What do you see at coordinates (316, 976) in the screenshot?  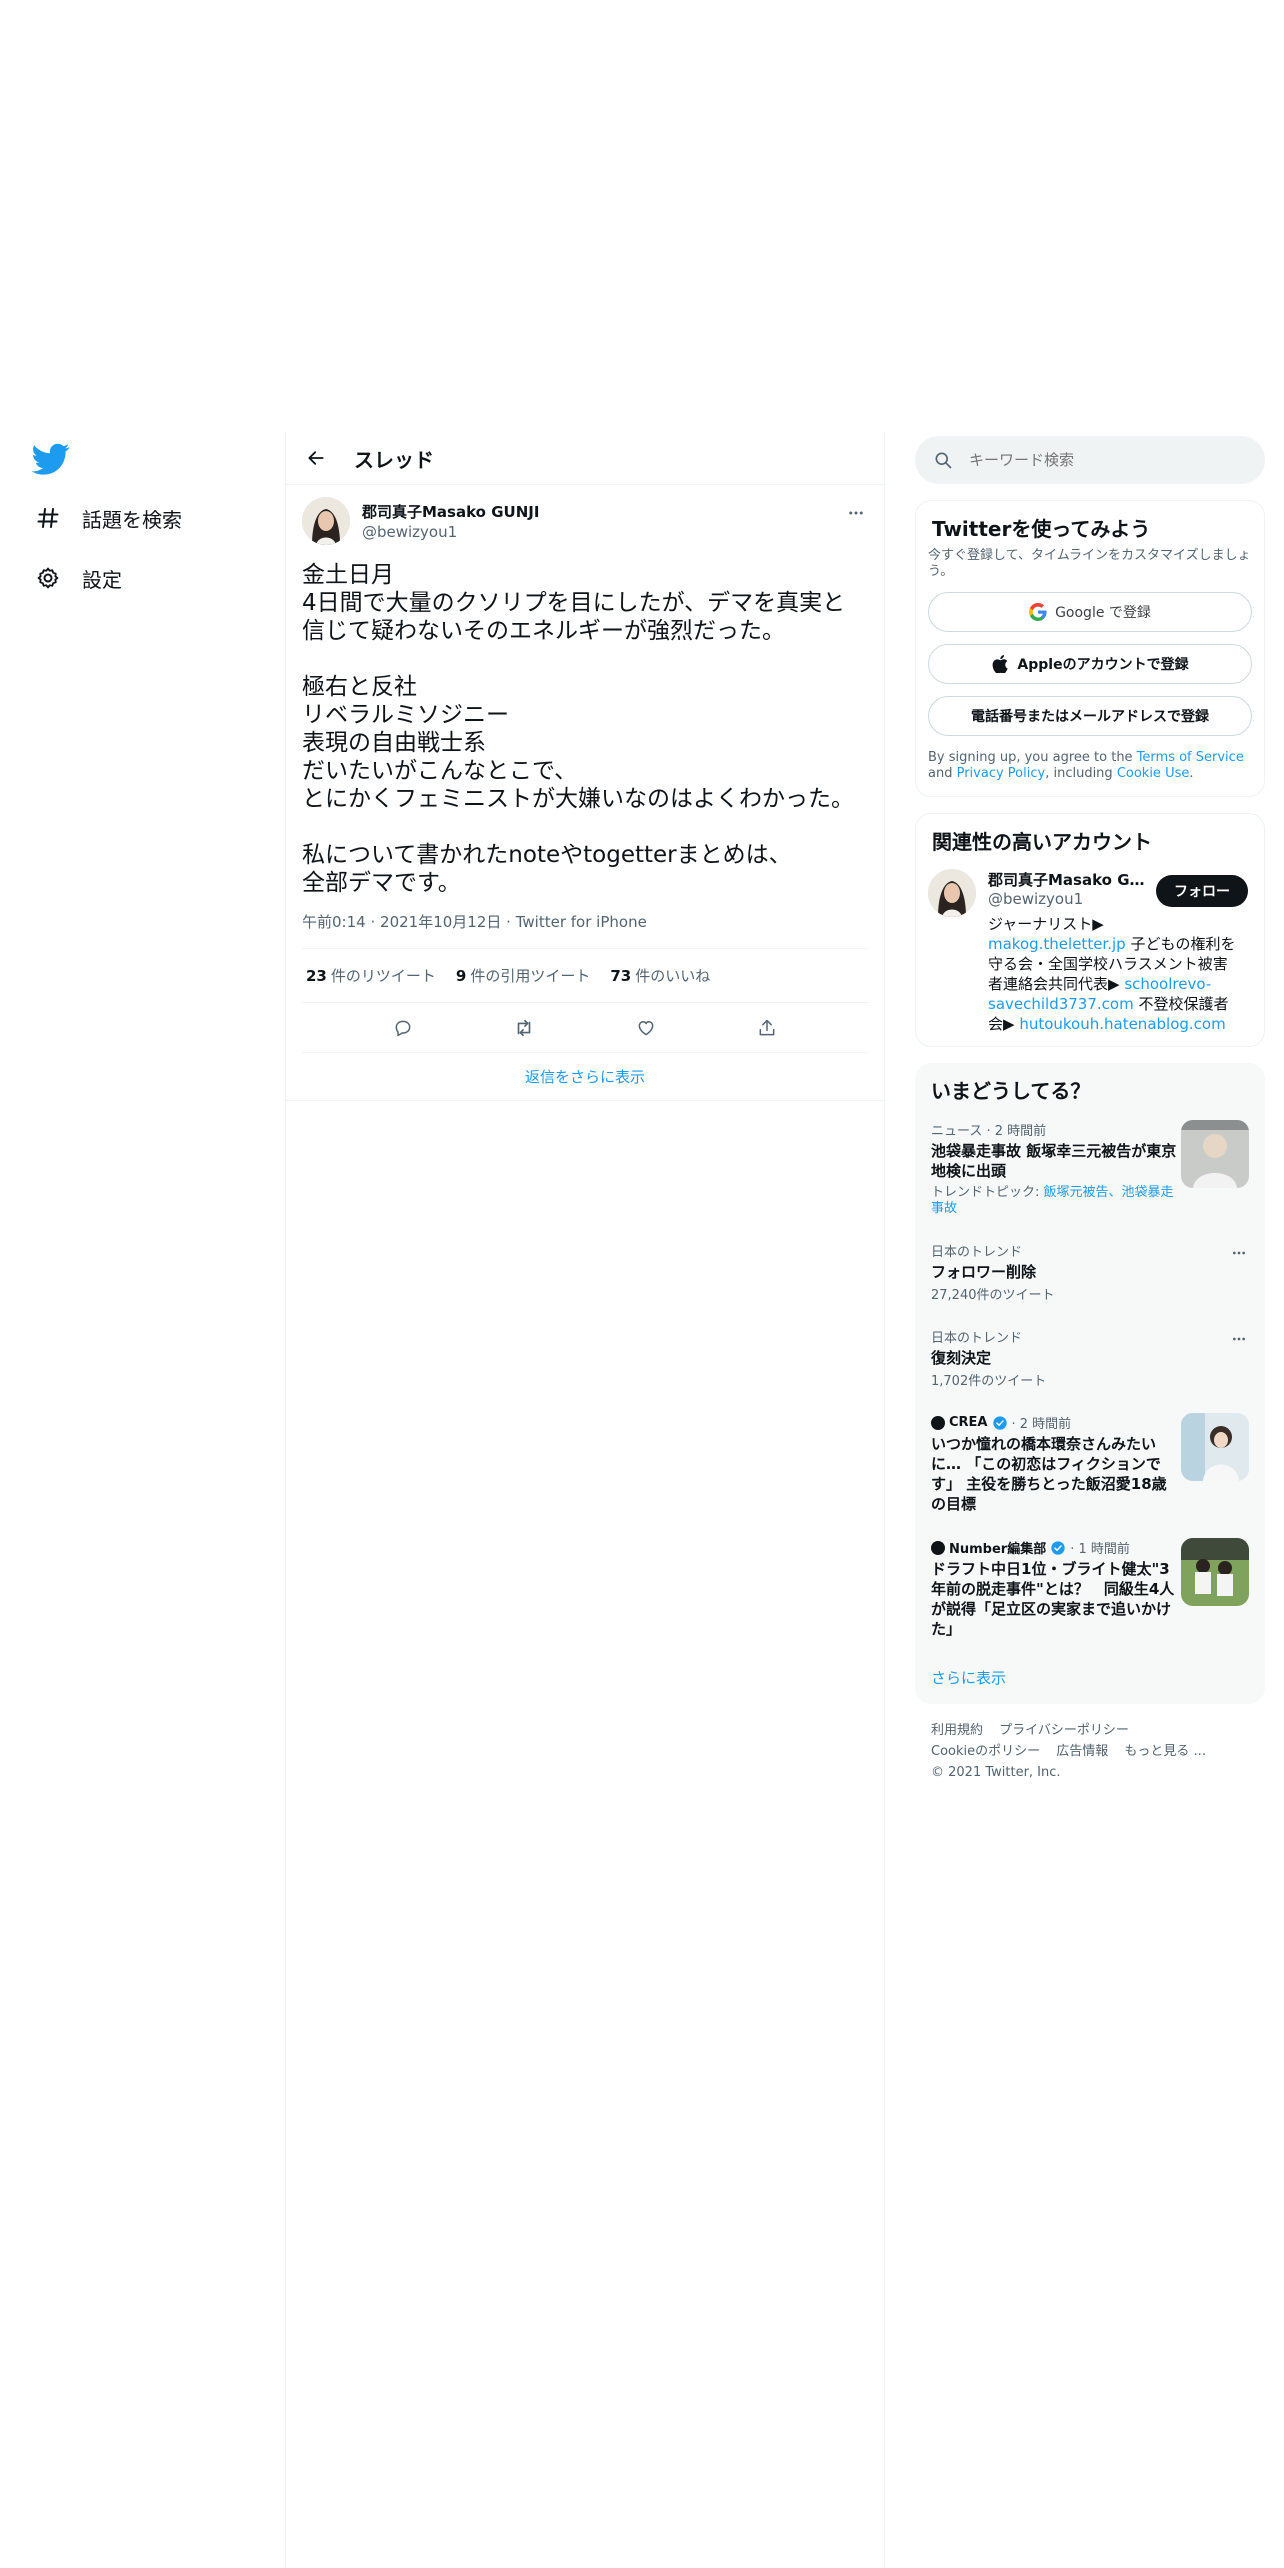 I see `retweets-count: 23` at bounding box center [316, 976].